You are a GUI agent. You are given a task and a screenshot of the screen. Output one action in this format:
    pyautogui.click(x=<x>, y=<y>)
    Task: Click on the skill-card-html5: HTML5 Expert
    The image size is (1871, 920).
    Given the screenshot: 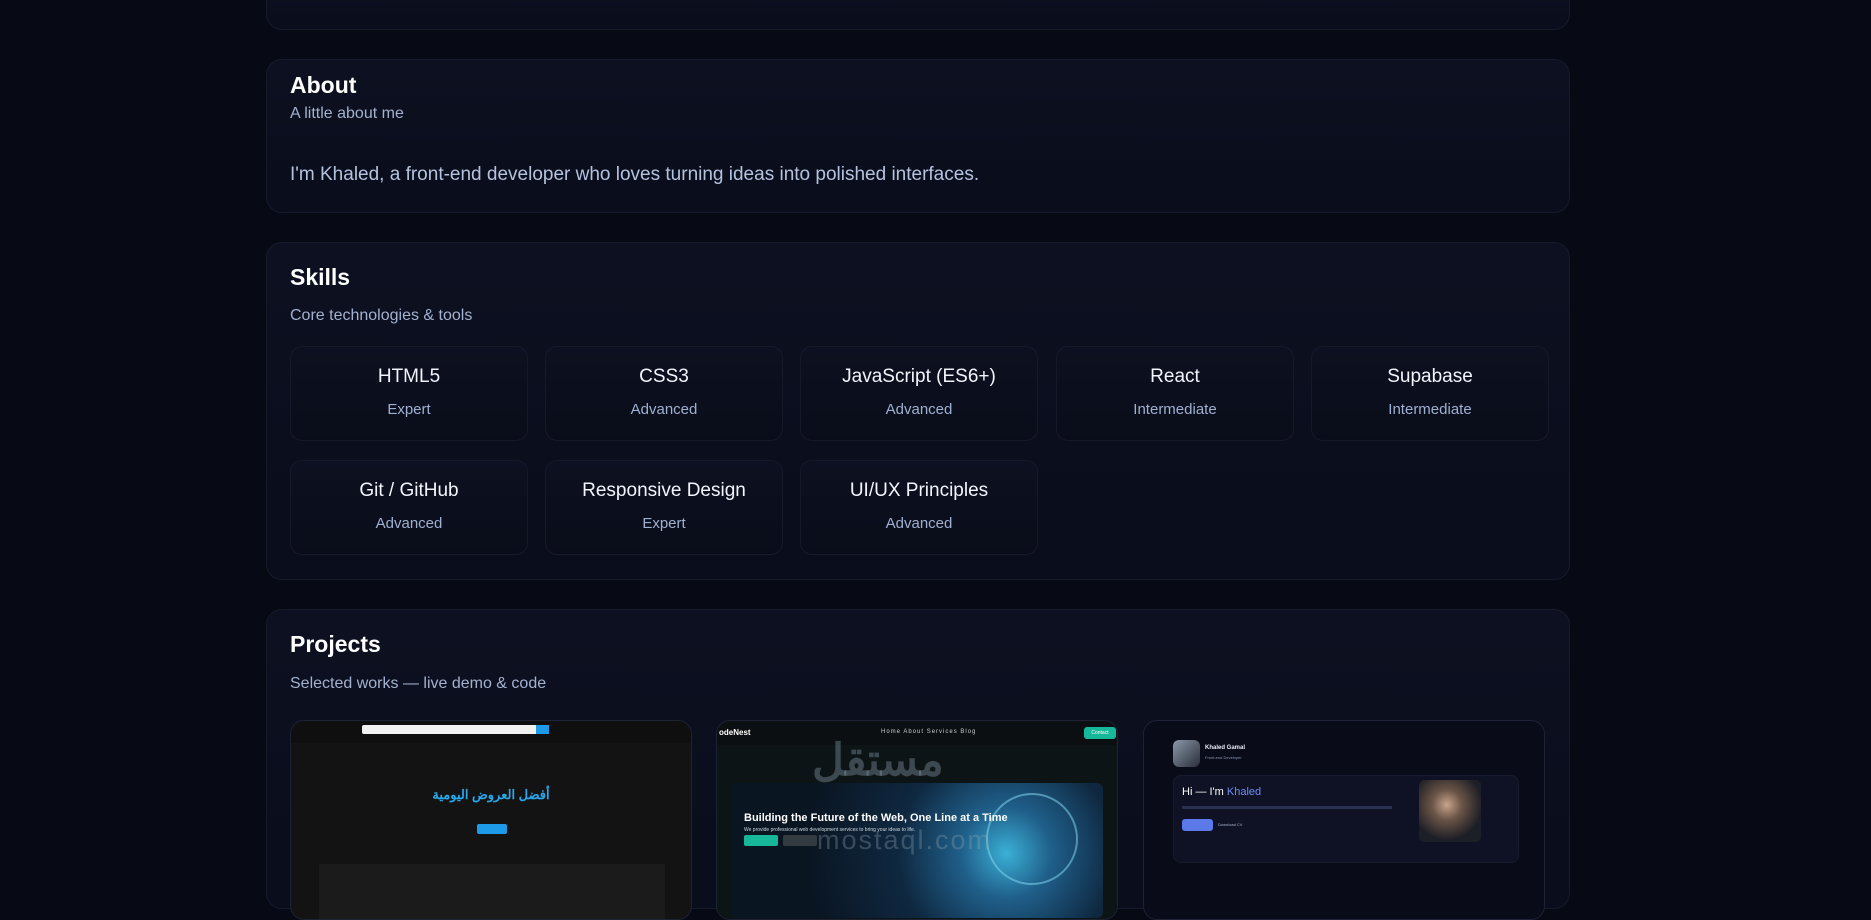 What is the action you would take?
    pyautogui.click(x=409, y=393)
    